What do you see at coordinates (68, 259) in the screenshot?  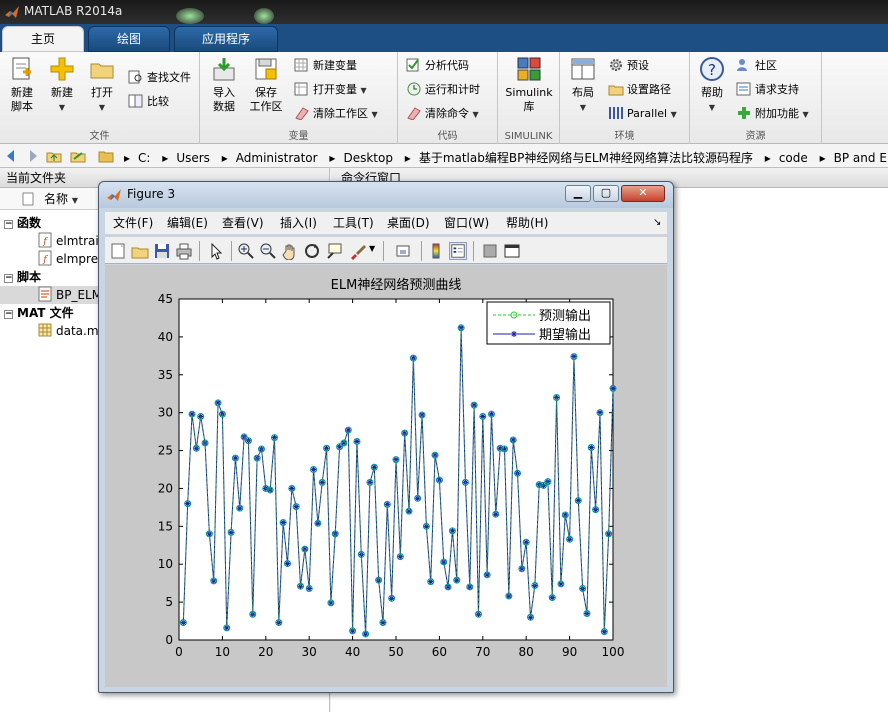 I see `file-item: f elmpre` at bounding box center [68, 259].